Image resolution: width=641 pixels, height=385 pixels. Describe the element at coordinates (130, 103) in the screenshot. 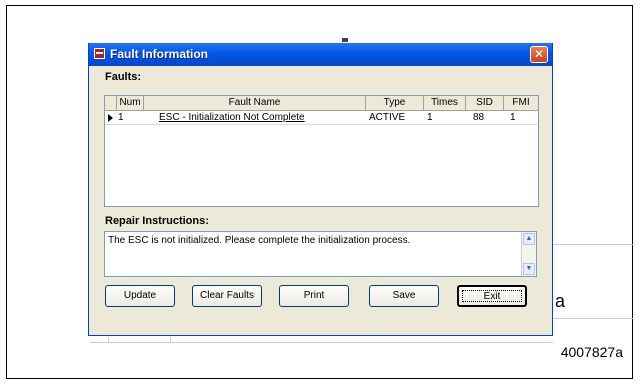

I see `column-header-num: Num` at that location.